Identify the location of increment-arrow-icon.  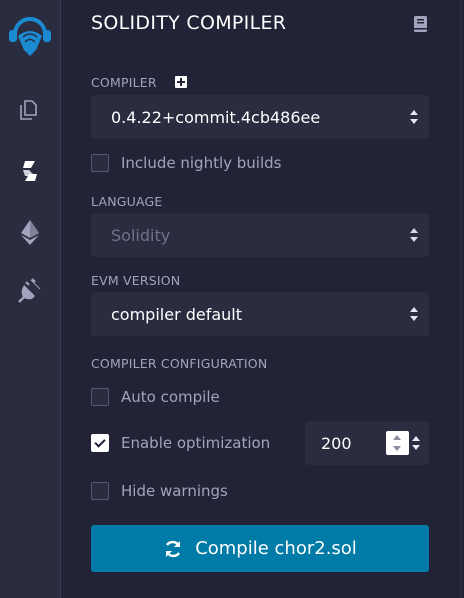
(397, 437).